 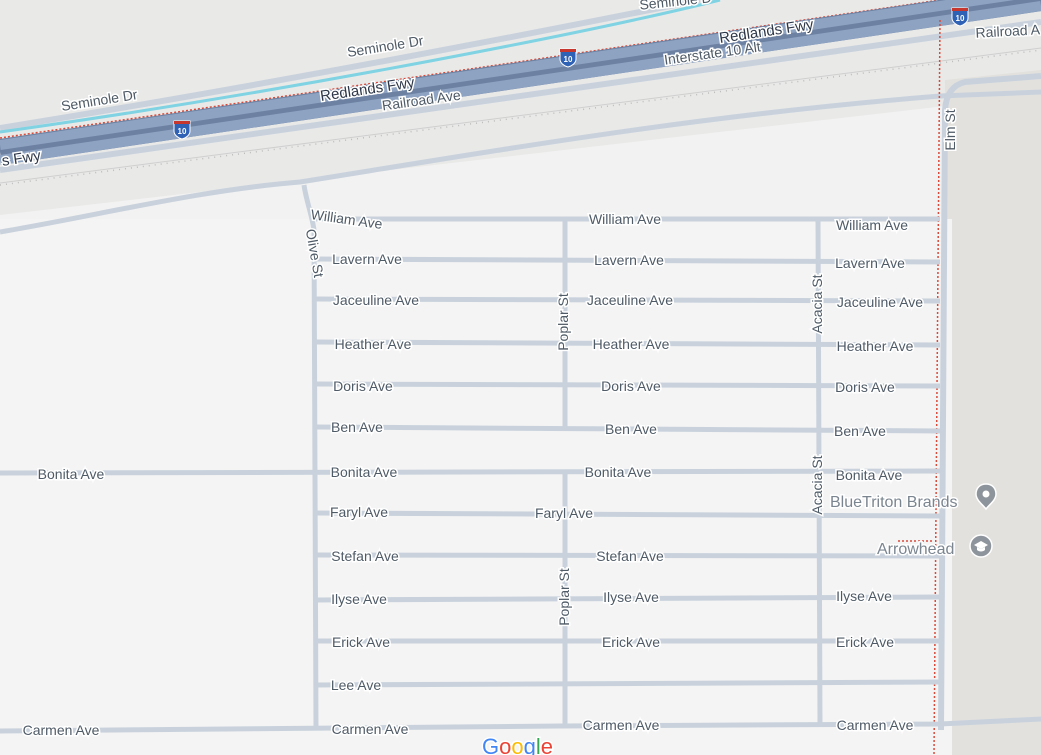 What do you see at coordinates (490, 744) in the screenshot?
I see `google-logo-letter: G` at bounding box center [490, 744].